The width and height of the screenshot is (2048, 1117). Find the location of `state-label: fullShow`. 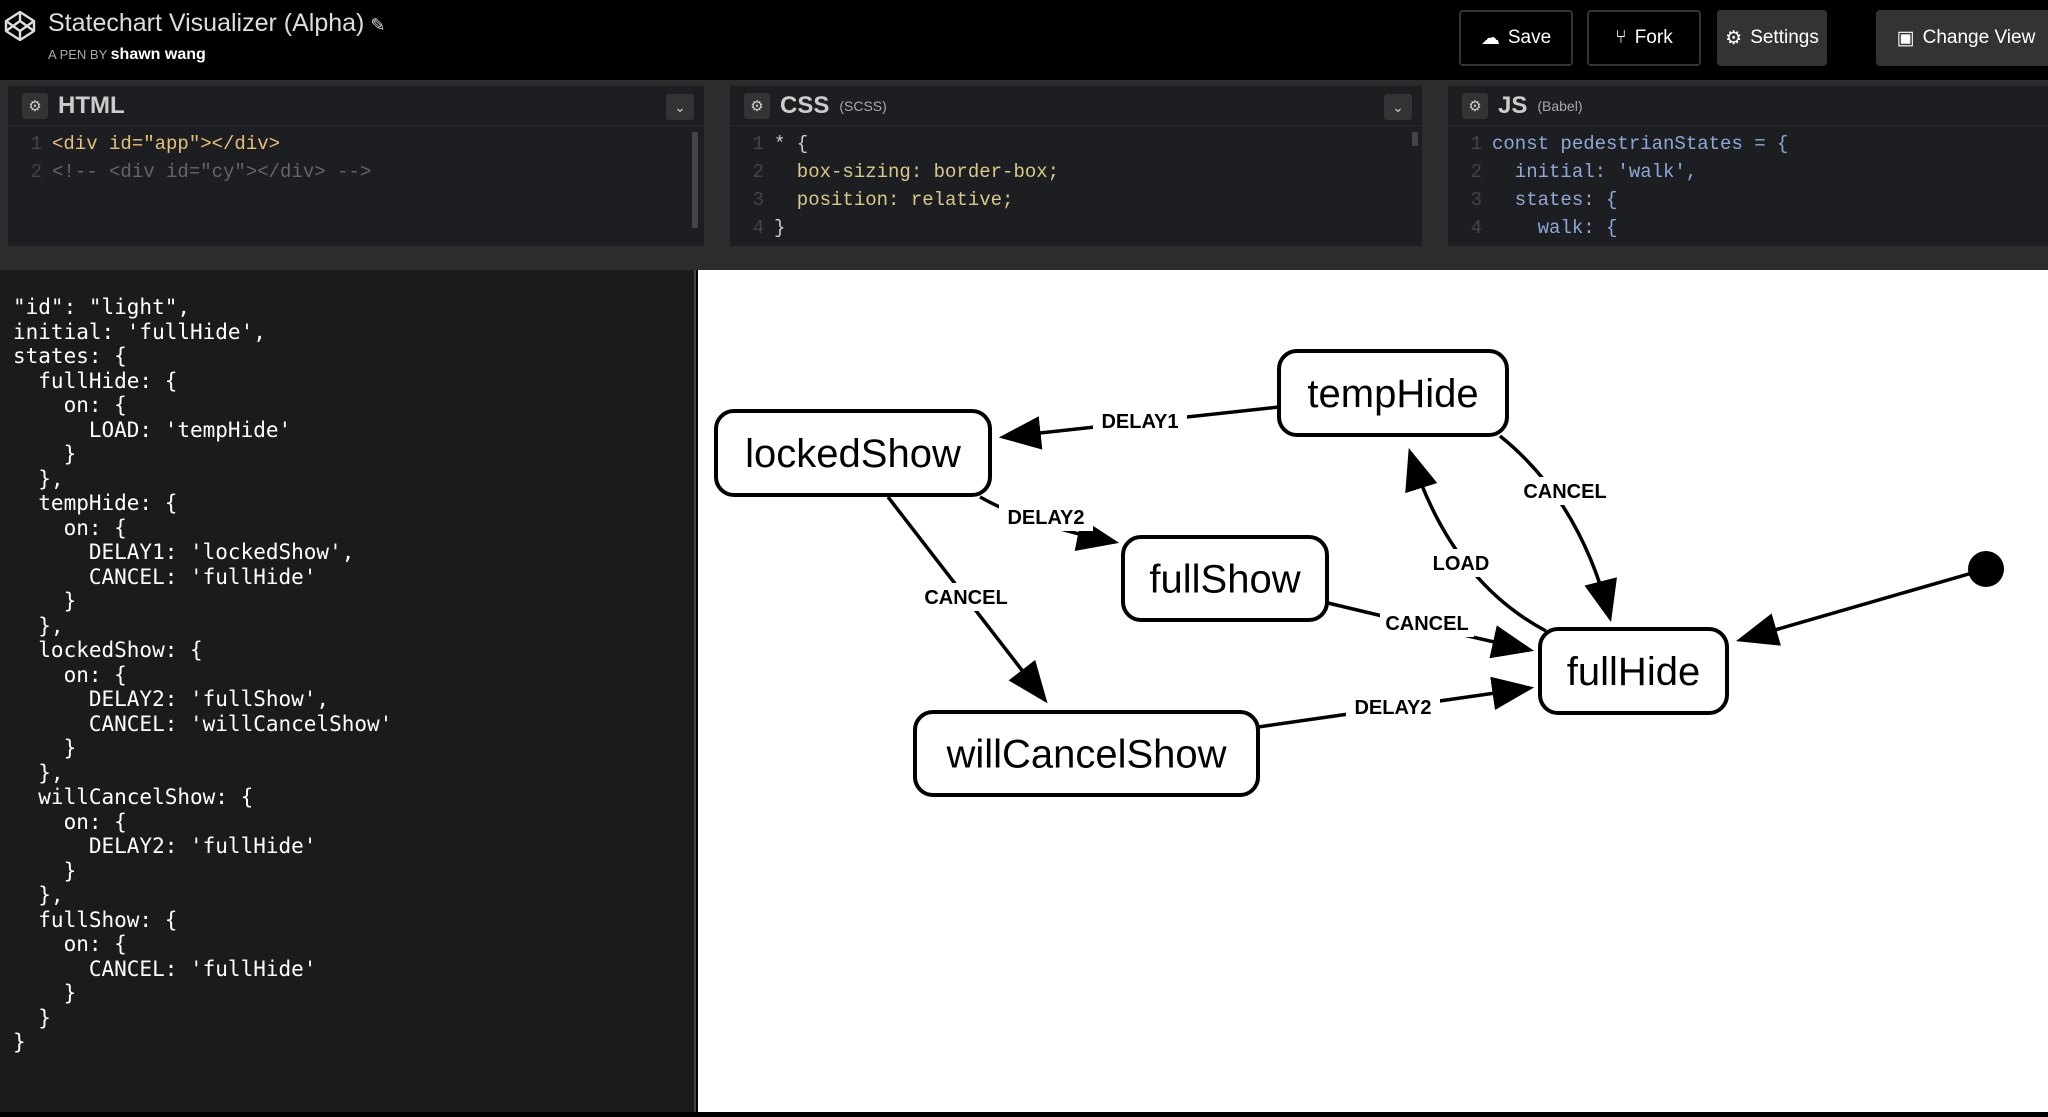

state-label: fullShow is located at coordinates (1224, 580).